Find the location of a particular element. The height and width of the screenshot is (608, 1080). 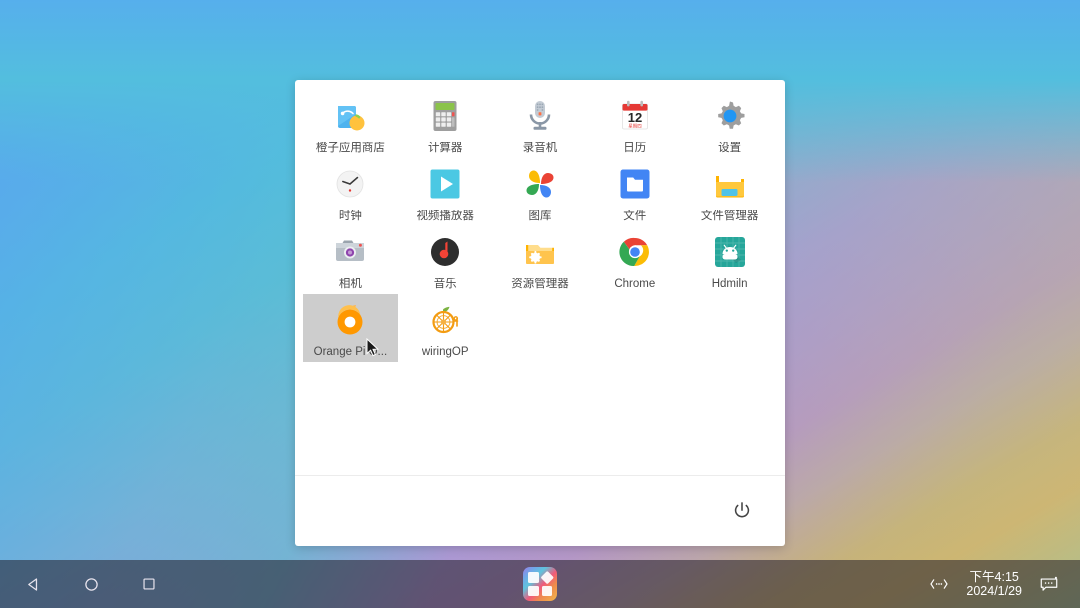

app-item-music: 音乐 is located at coordinates (445, 260).